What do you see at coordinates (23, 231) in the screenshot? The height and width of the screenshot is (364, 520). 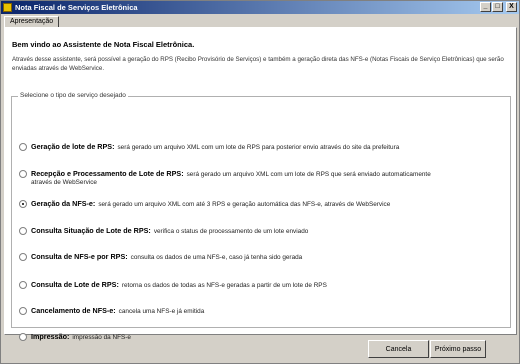 I see `radio-consulta-situacao-lote` at bounding box center [23, 231].